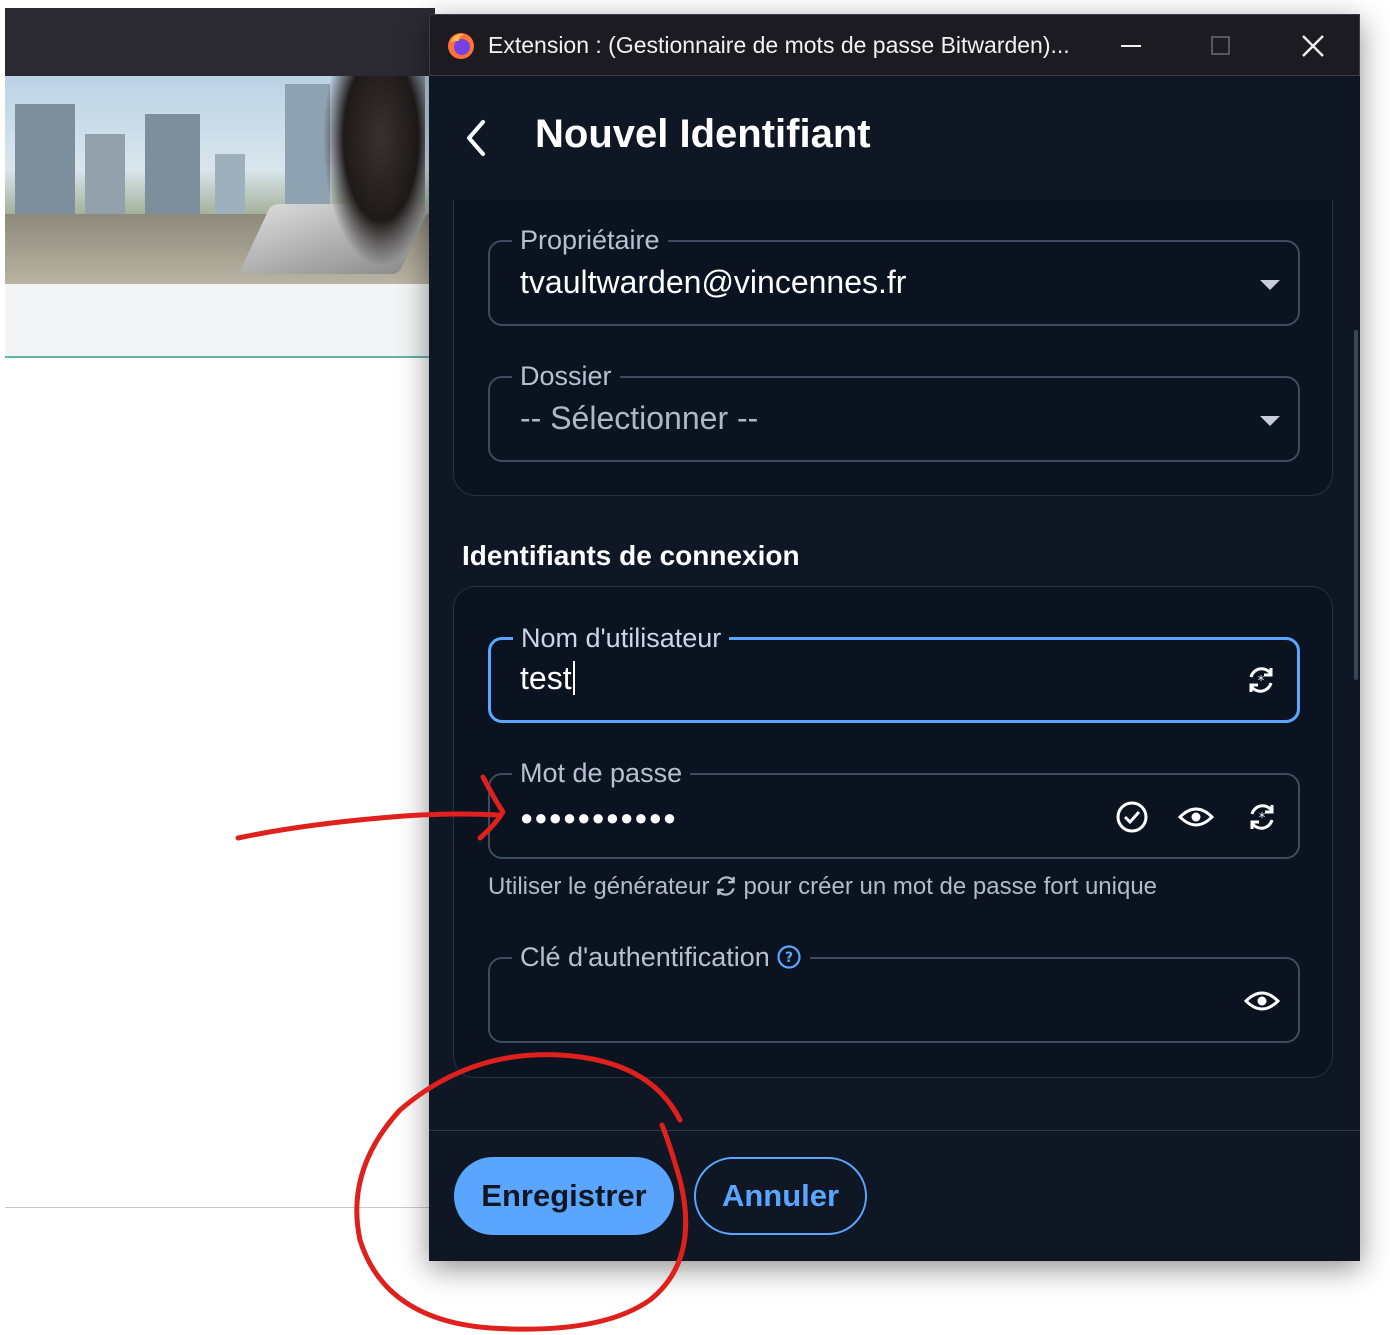 The height and width of the screenshot is (1335, 1390). What do you see at coordinates (645, 957) in the screenshot?
I see `totp-label-text: Clé d'authentification` at bounding box center [645, 957].